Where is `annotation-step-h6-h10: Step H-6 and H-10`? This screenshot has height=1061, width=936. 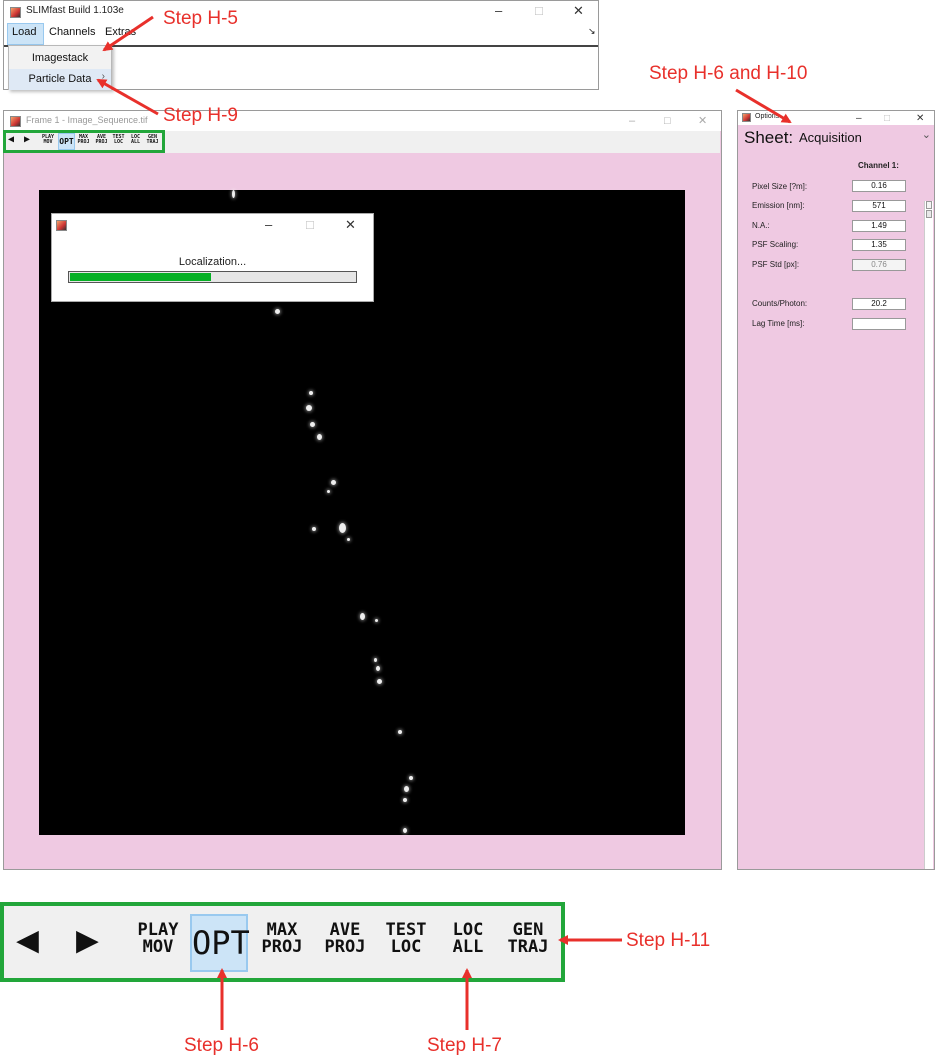 annotation-step-h6-h10: Step H-6 and H-10 is located at coordinates (728, 73).